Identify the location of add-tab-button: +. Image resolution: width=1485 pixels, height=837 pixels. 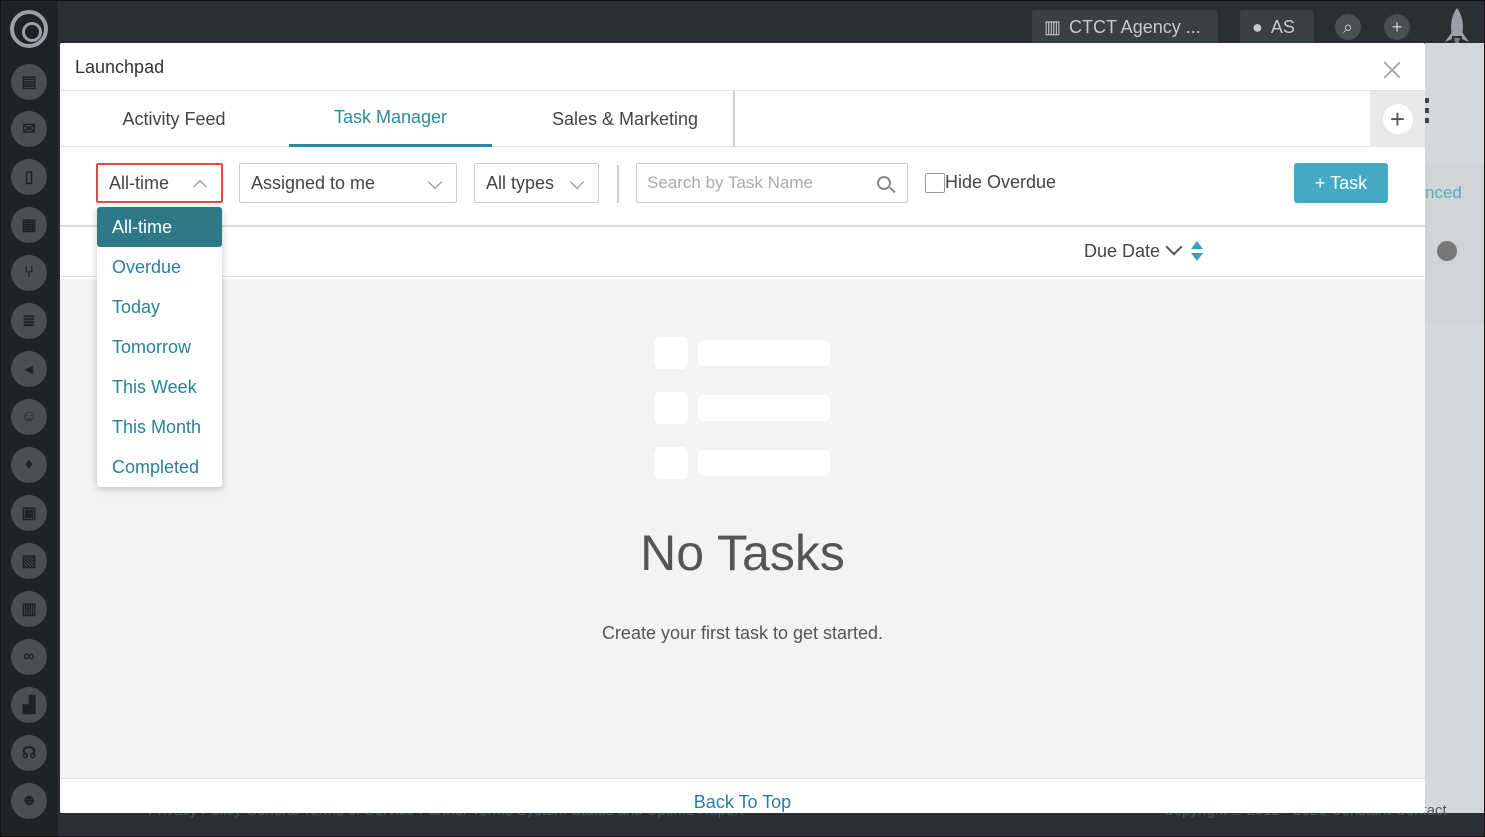
(1397, 119).